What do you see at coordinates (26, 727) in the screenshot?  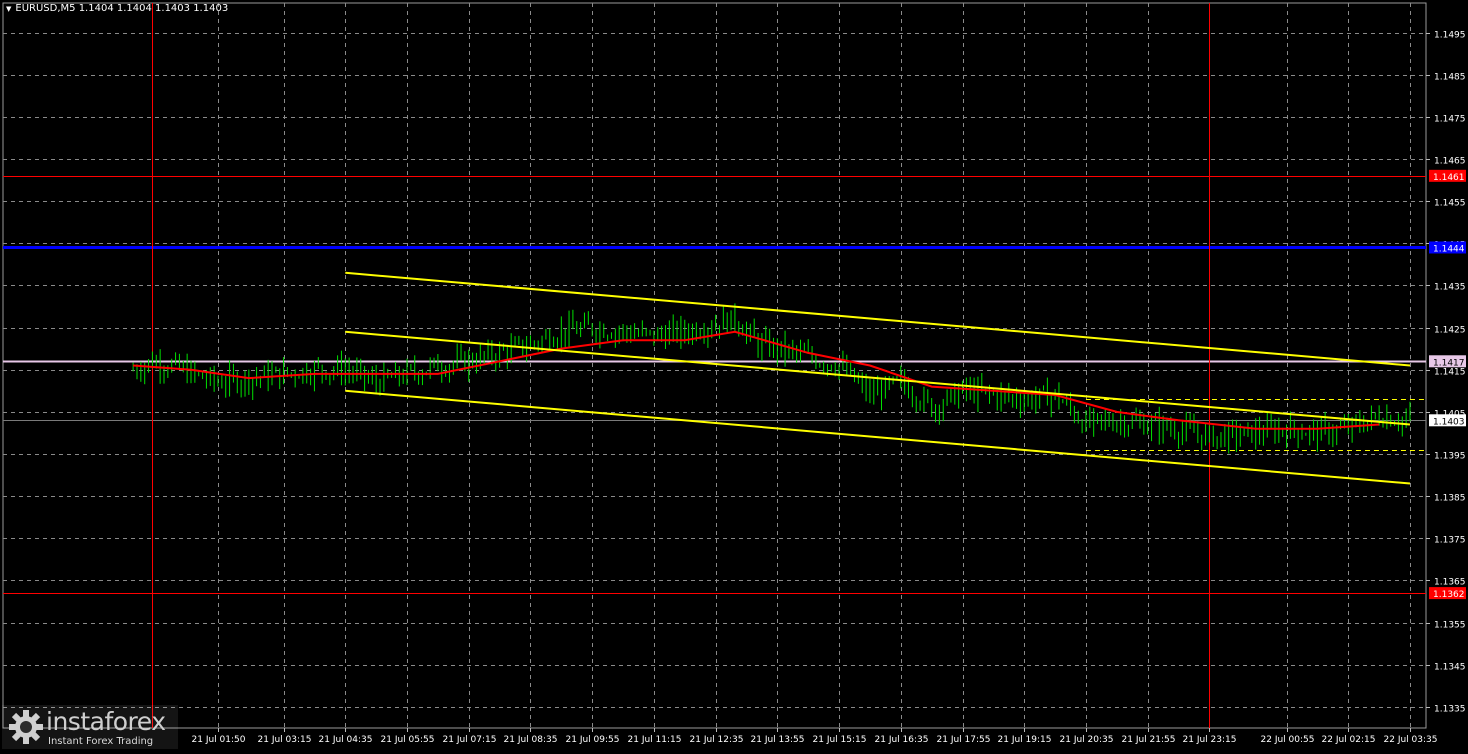 I see `gear-logo-icon` at bounding box center [26, 727].